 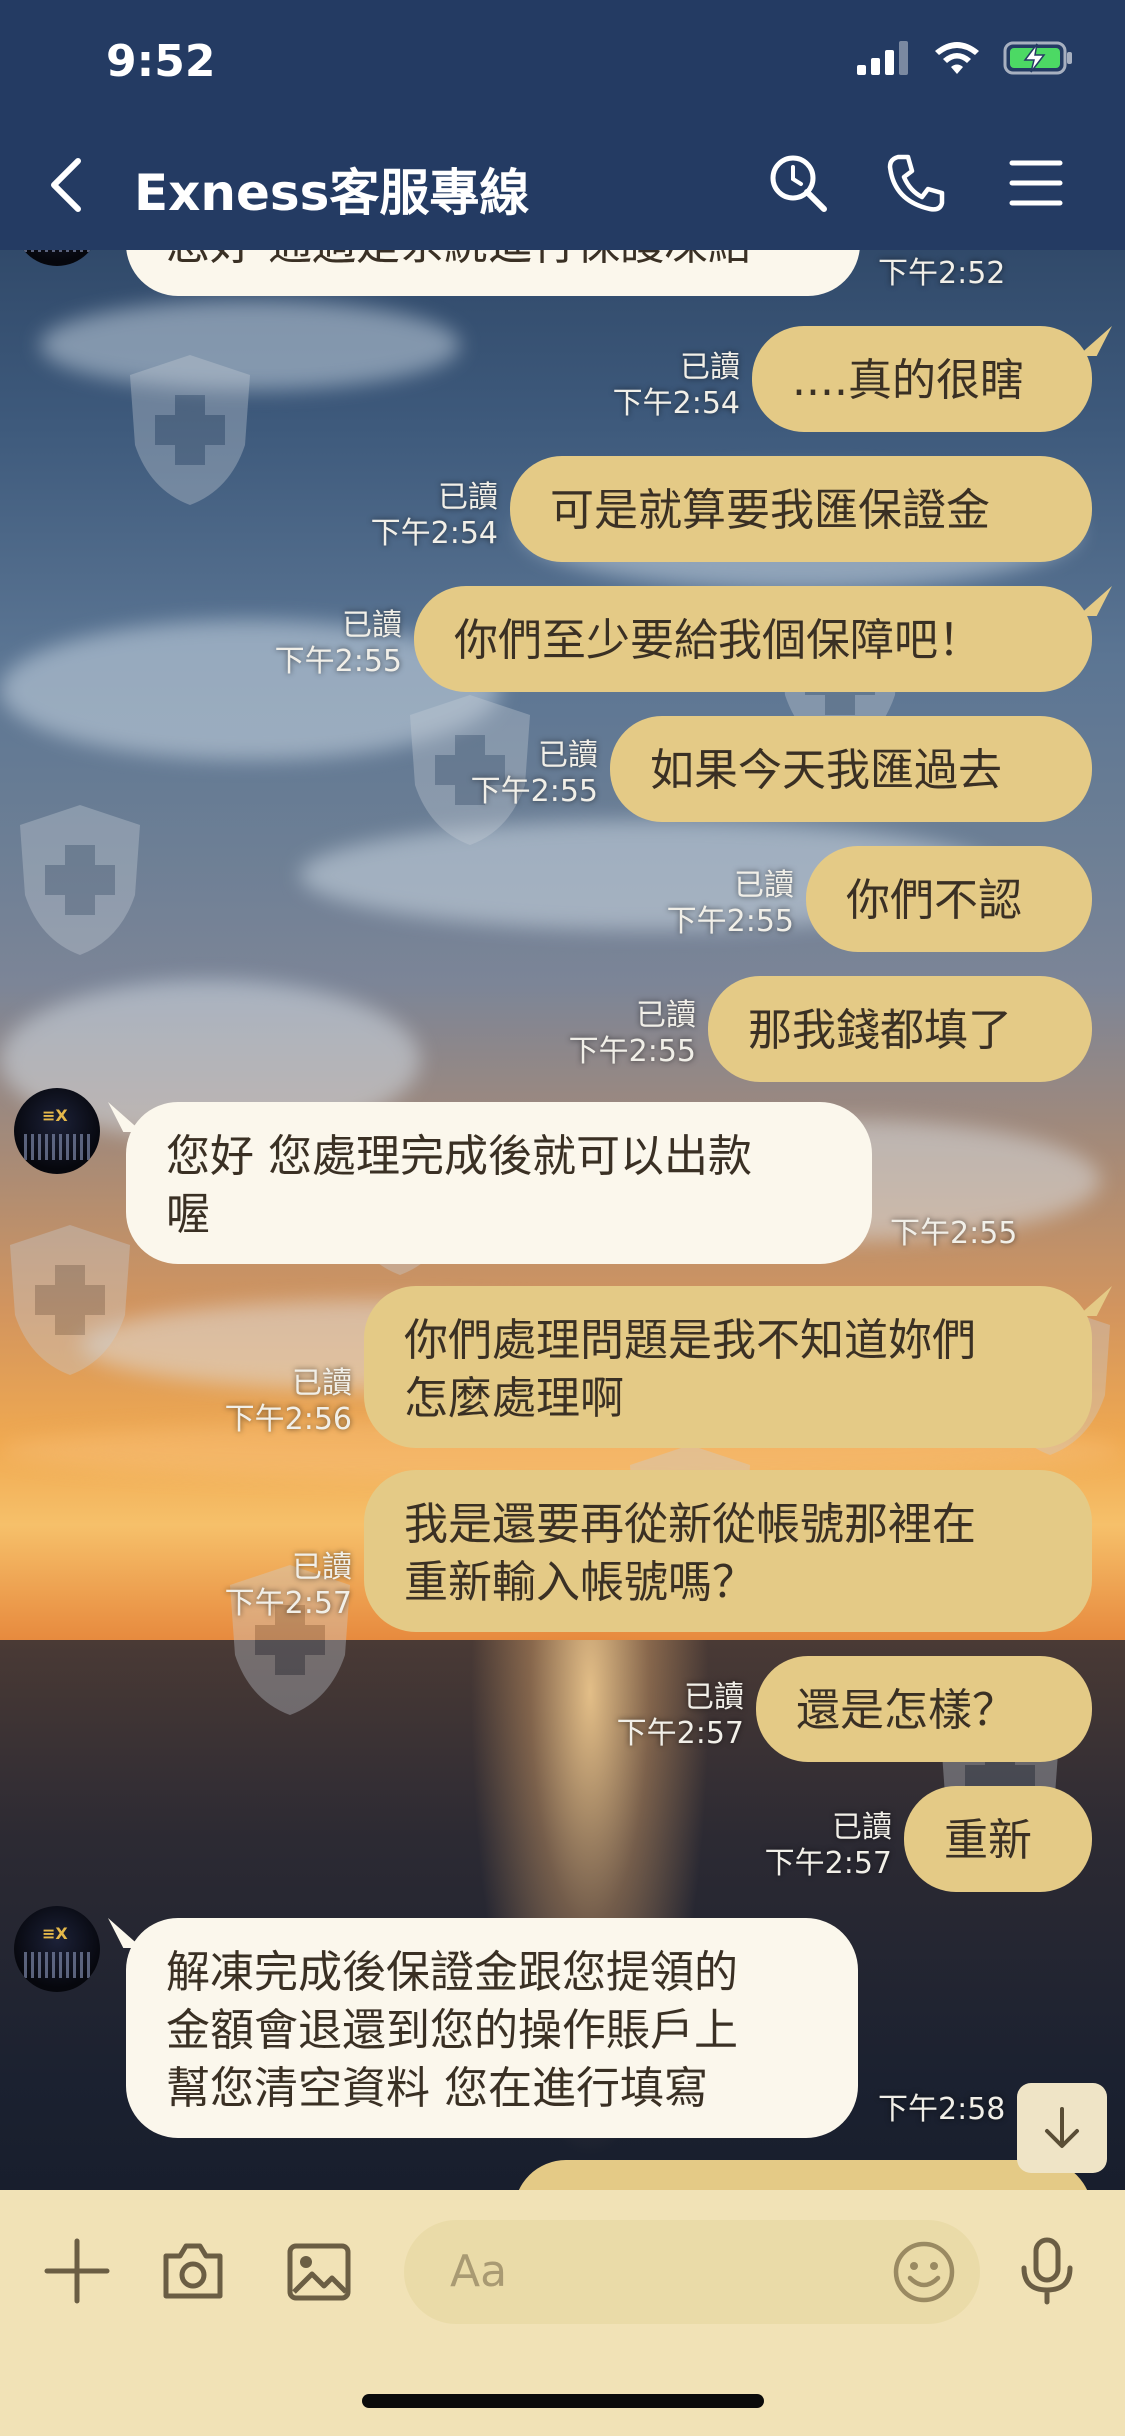 I want to click on scroll-to-bottom-button, so click(x=1062, y=2128).